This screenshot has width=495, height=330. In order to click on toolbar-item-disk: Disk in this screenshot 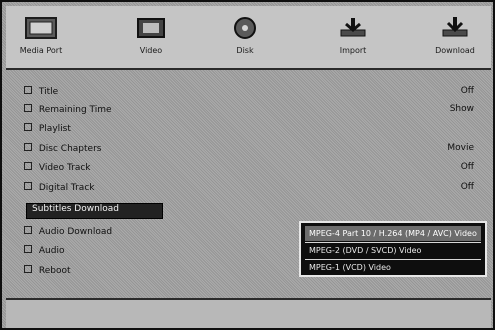, I will do `click(245, 38)`.